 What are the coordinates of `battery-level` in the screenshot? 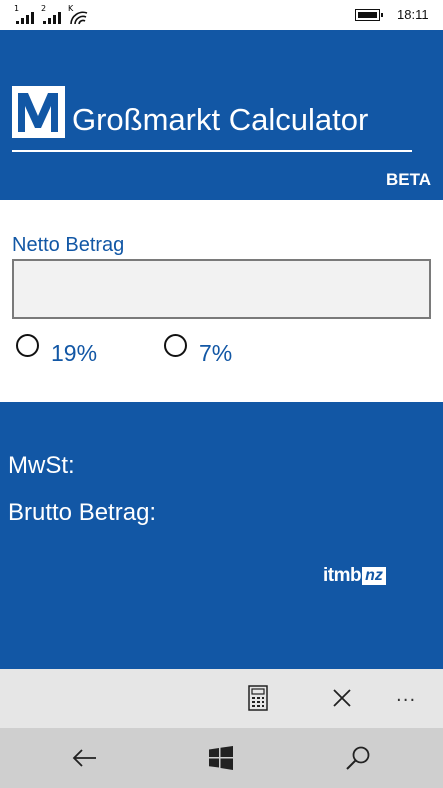 It's located at (367, 15).